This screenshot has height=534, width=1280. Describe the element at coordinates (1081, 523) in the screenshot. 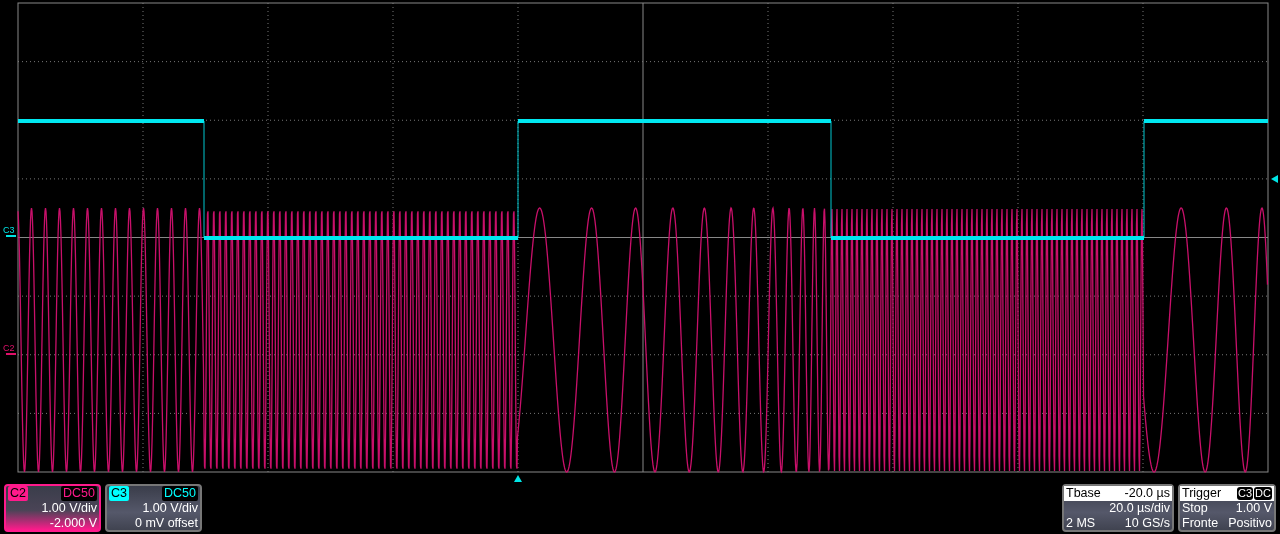

I see `memory-depth: 2 MS` at that location.